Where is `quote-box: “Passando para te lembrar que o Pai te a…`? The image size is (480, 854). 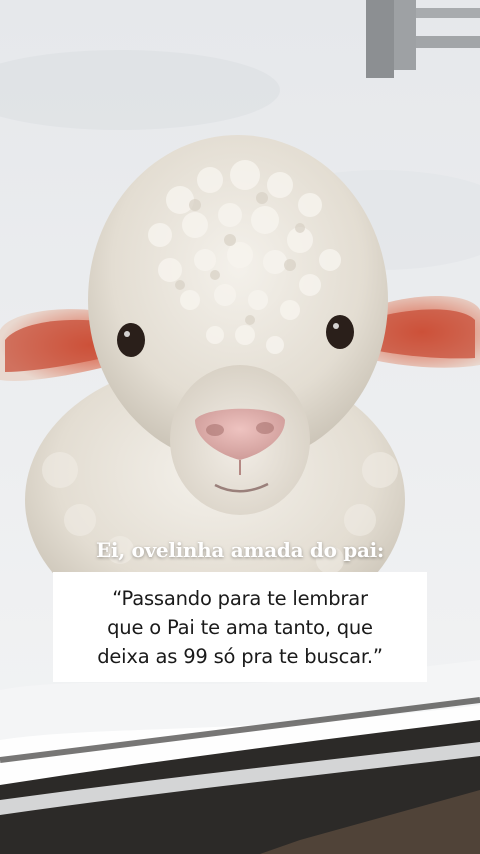
quote-box: “Passando para te lembrar que o Pai te a… is located at coordinates (240, 627).